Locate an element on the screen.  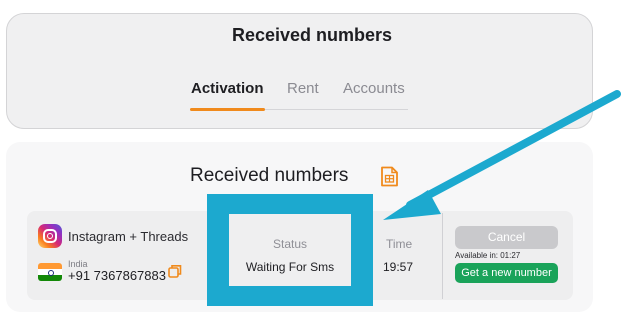
status-label: Status is located at coordinates (290, 244).